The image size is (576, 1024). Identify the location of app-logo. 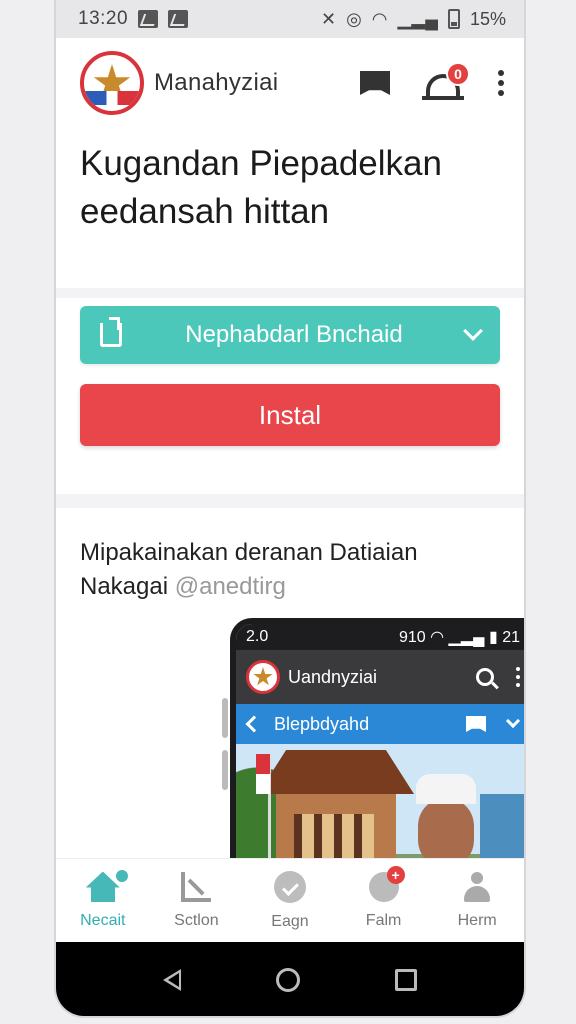
(112, 83).